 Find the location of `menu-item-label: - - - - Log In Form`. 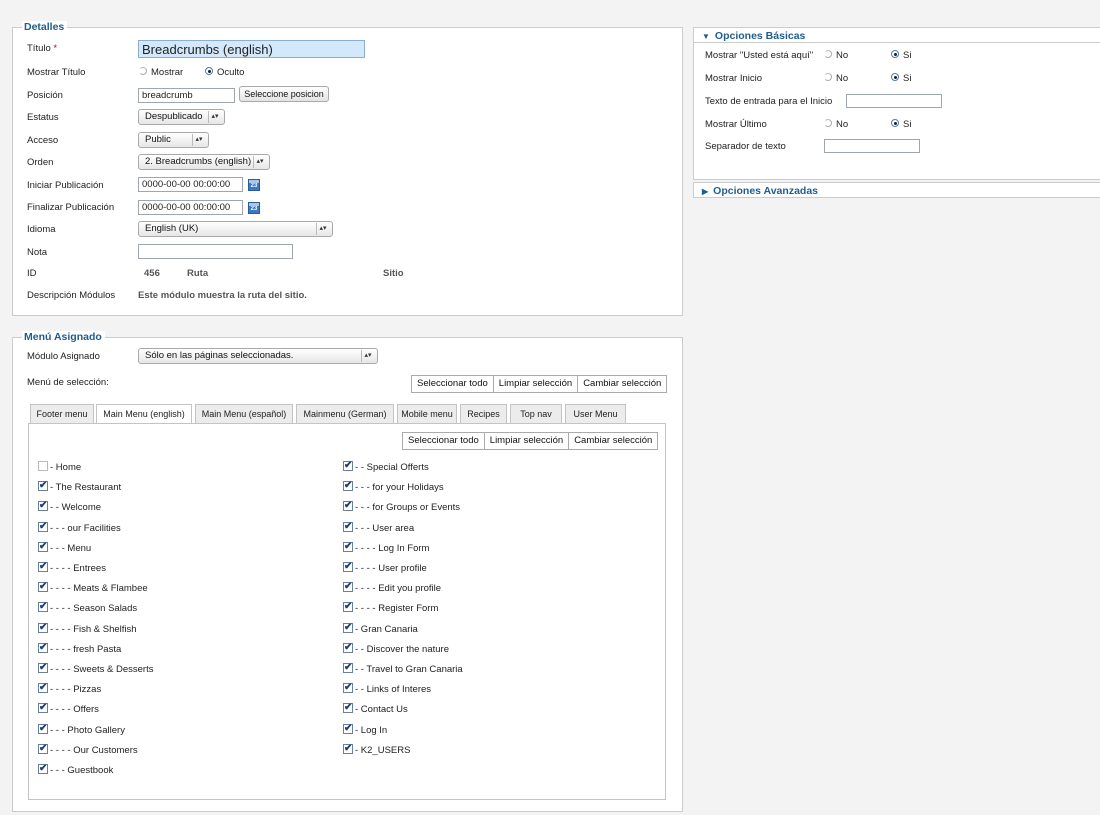

menu-item-label: - - - - Log In Form is located at coordinates (392, 548).